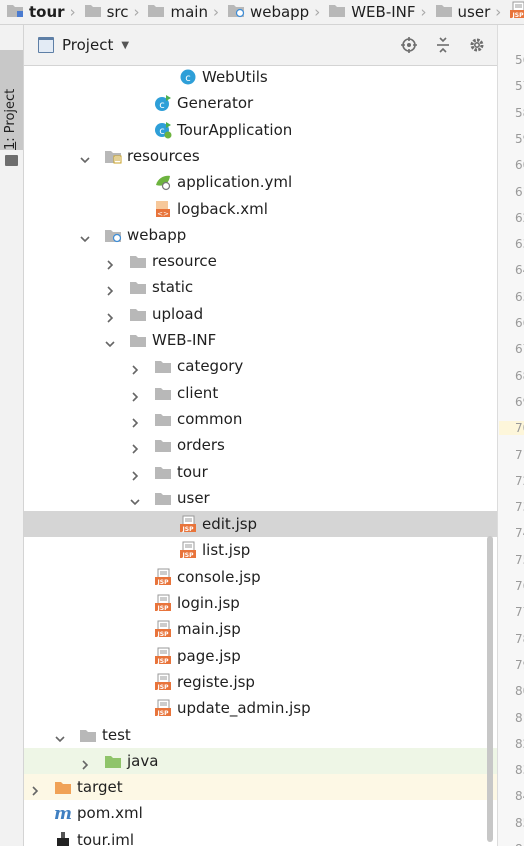 The height and width of the screenshot is (846, 524). What do you see at coordinates (198, 392) in the screenshot?
I see `tree-node-label: client` at bounding box center [198, 392].